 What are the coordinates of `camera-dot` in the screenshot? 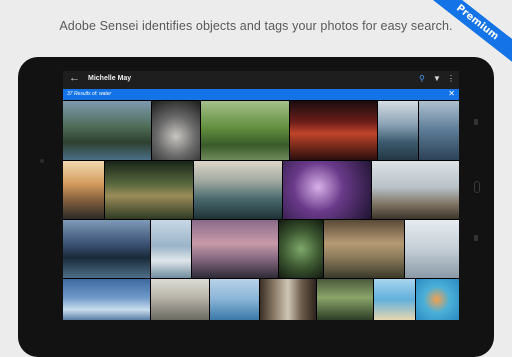 It's located at (42, 161).